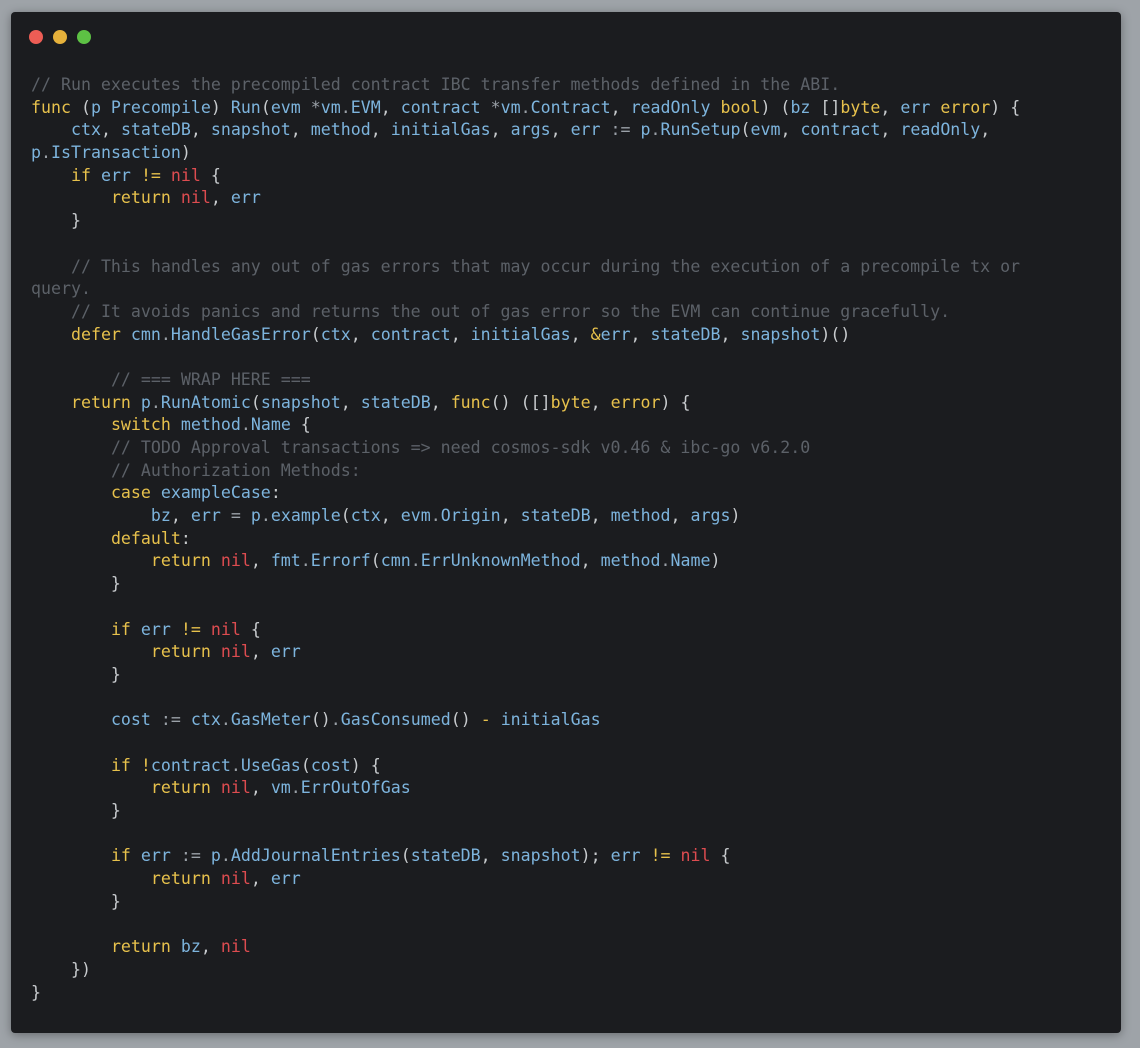  I want to click on code-token: cost, so click(330, 765).